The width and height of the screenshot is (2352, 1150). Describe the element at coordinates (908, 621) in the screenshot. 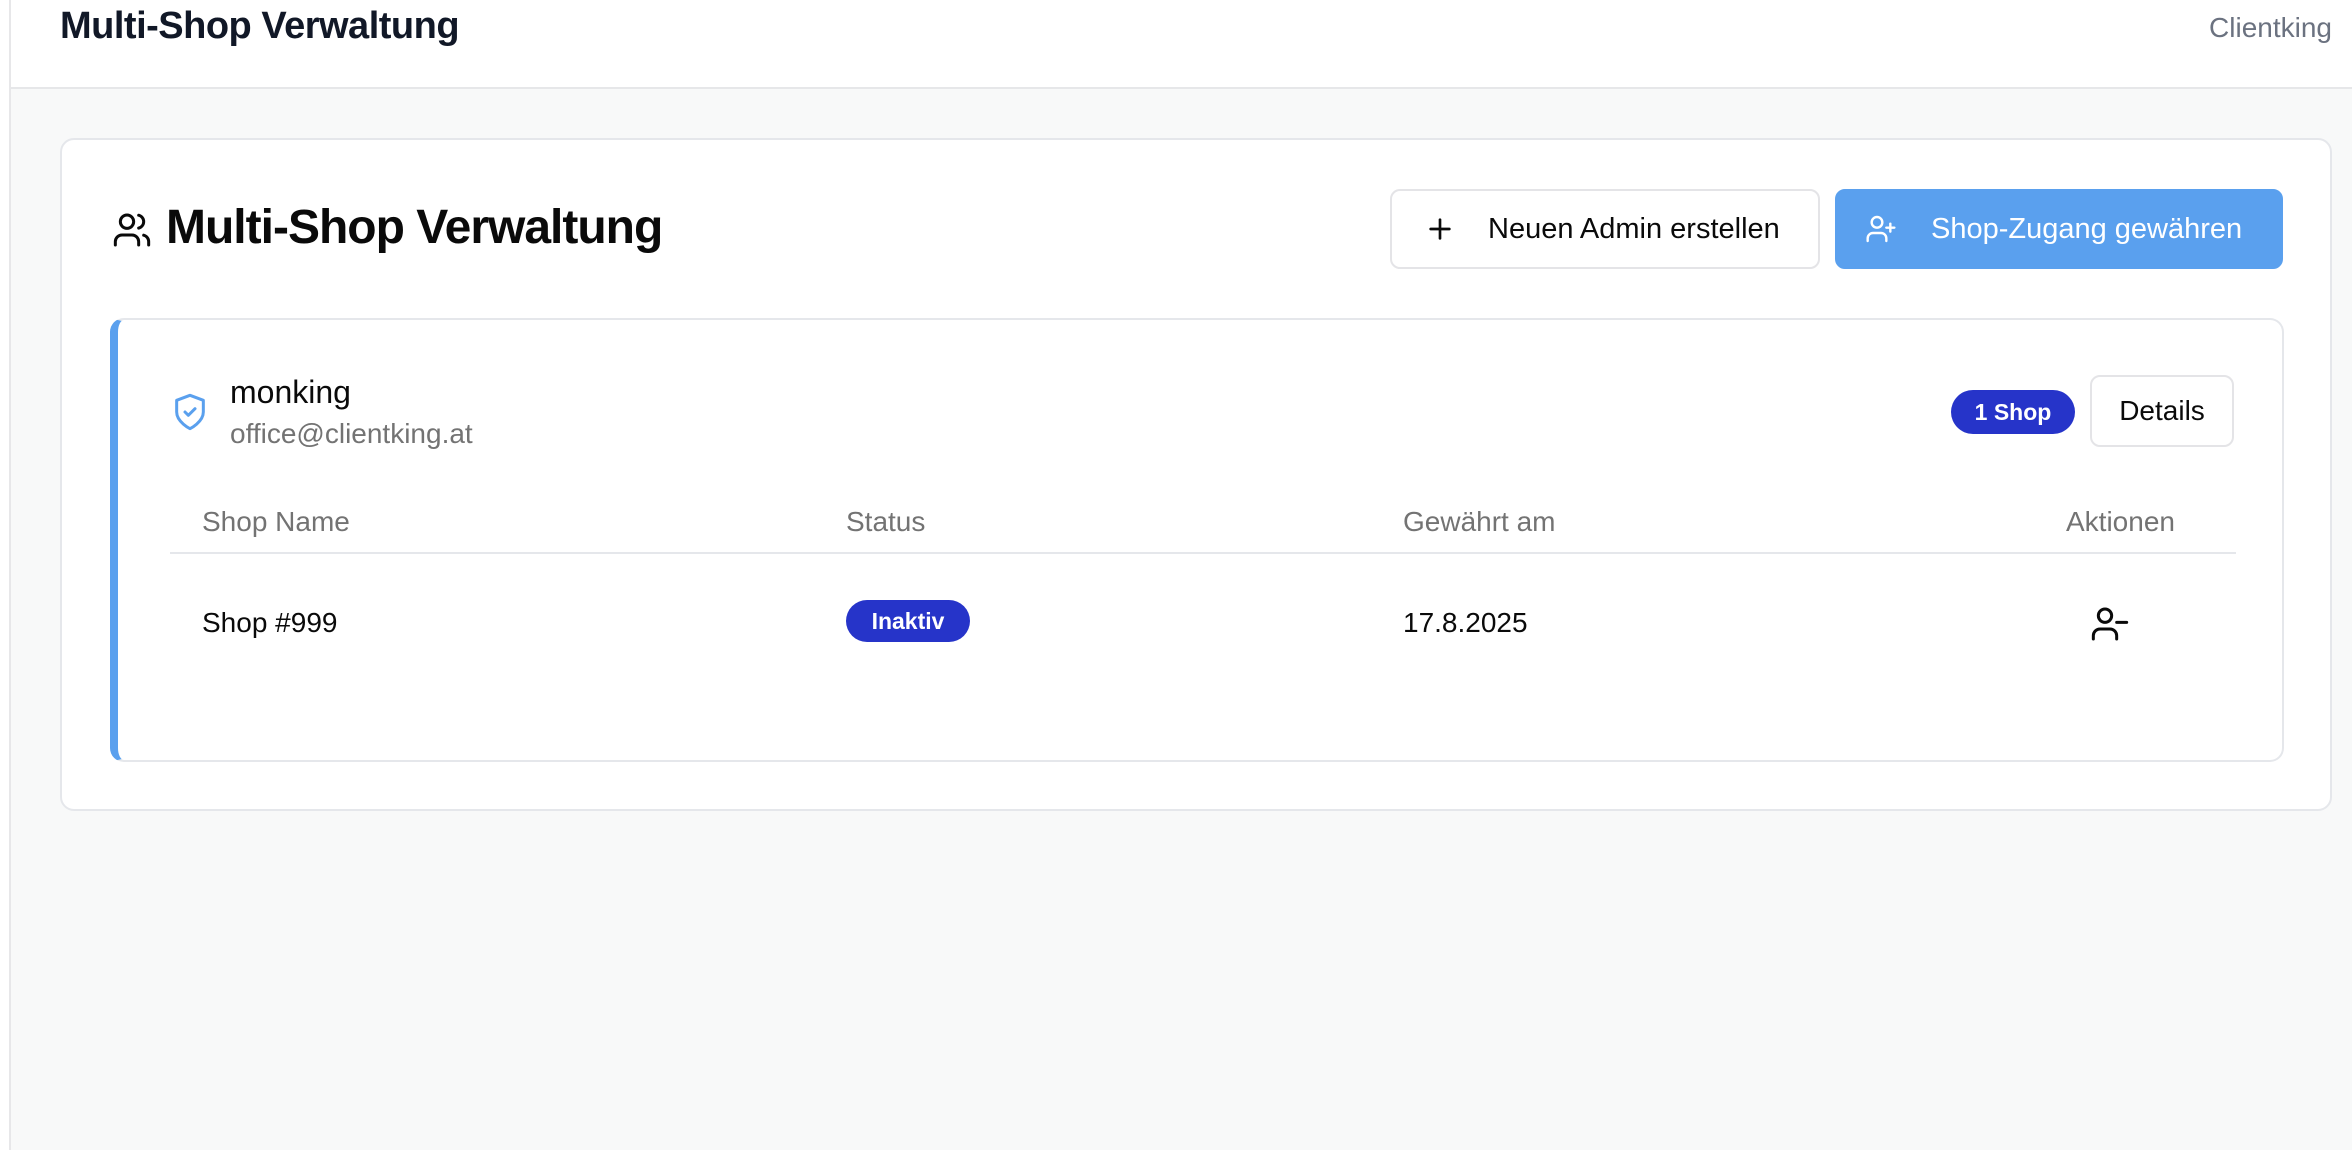

I see `status-badge: Inaktiv` at that location.